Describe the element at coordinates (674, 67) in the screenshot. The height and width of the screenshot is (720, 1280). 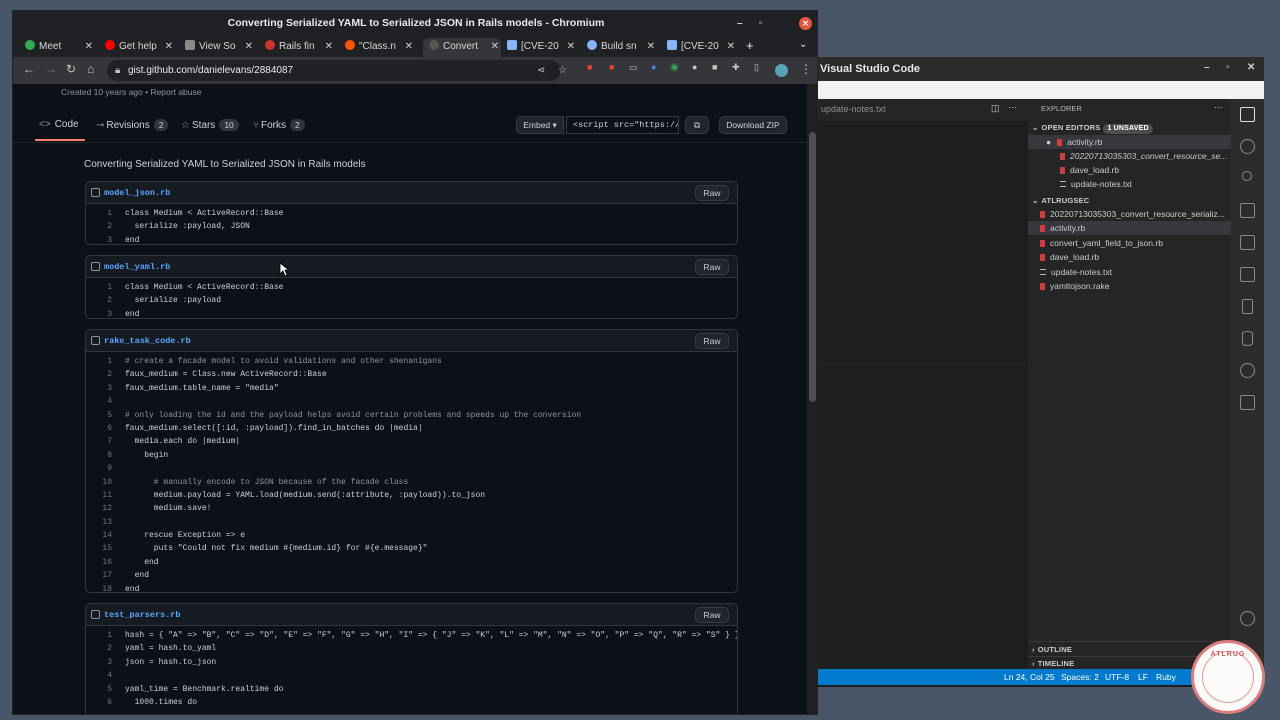
I see `extension-icon: ◉` at that location.